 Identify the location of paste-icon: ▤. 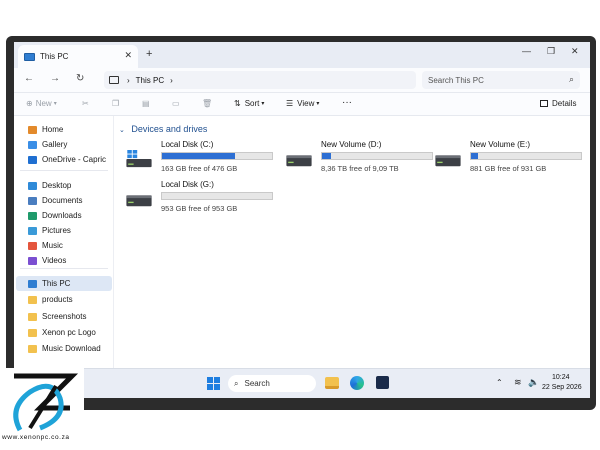
(146, 103).